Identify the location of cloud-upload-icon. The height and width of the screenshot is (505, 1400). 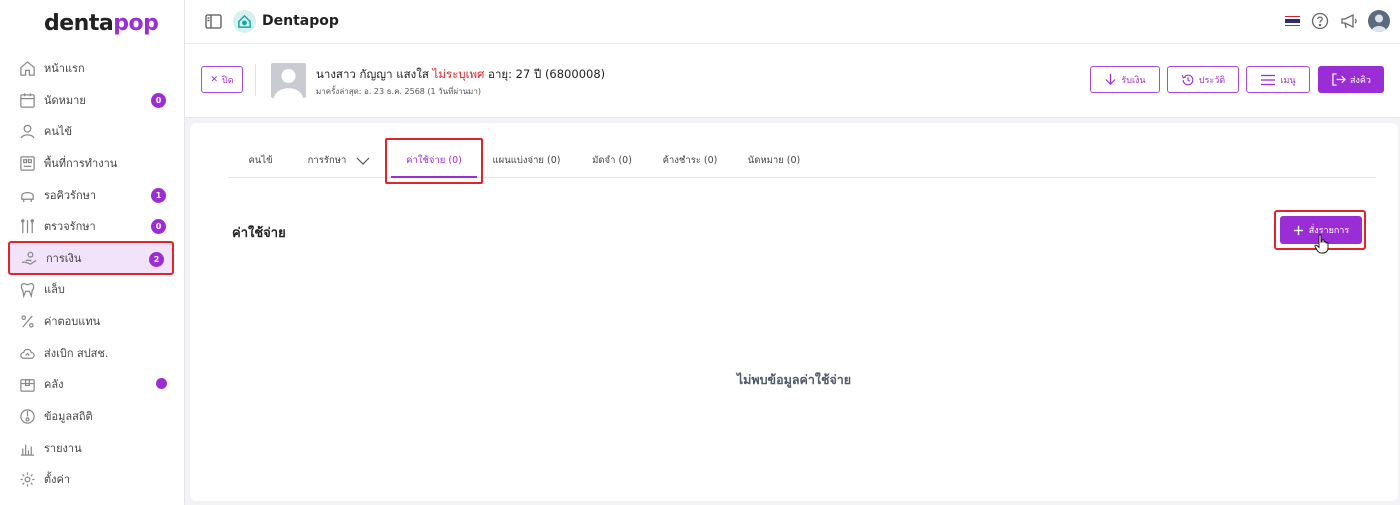
(27, 353).